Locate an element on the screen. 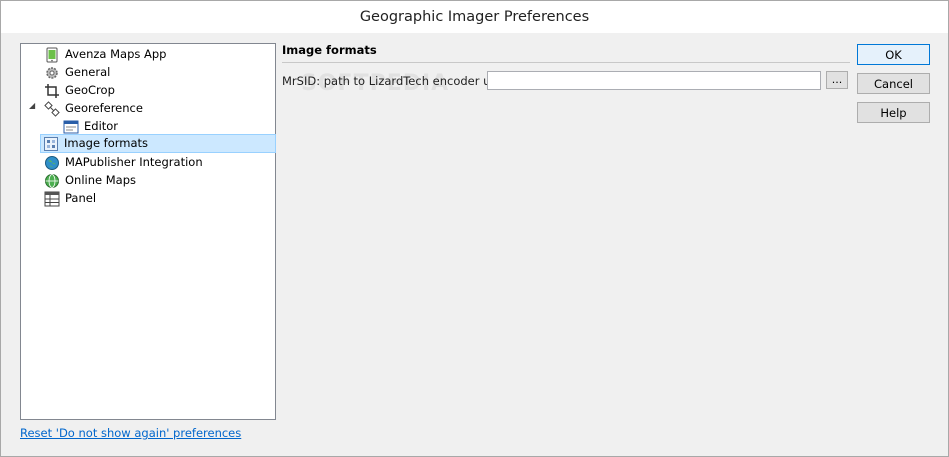 The image size is (949, 457). panel-grid-icon is located at coordinates (52, 199).